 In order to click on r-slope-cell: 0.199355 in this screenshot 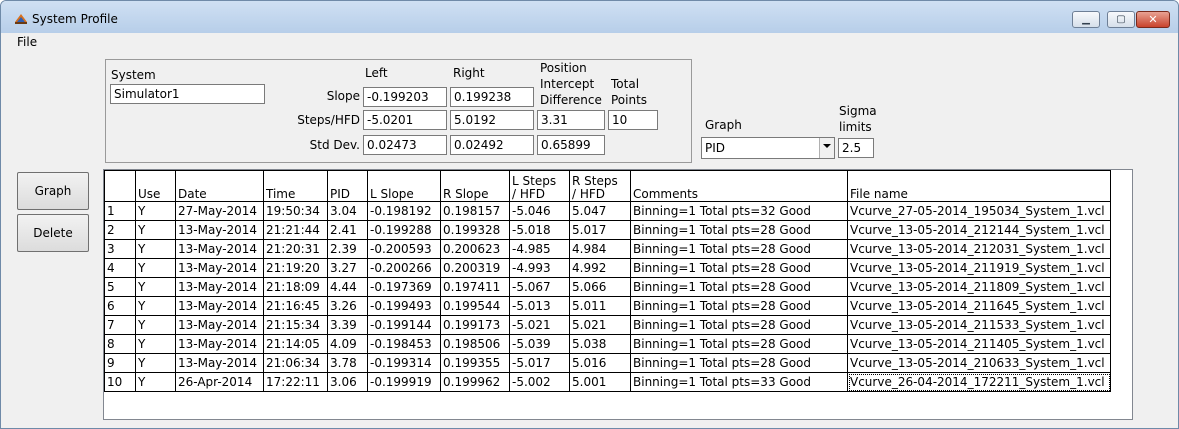, I will do `click(475, 363)`.